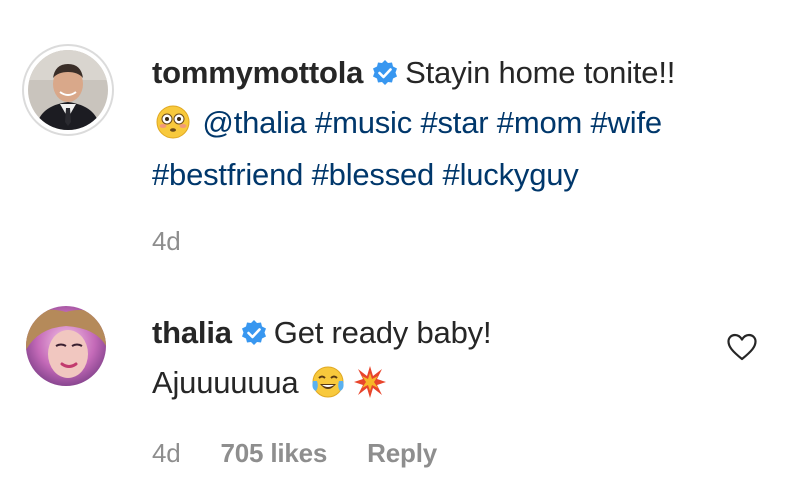 Image resolution: width=800 pixels, height=487 pixels. I want to click on reply-avatar, so click(66, 346).